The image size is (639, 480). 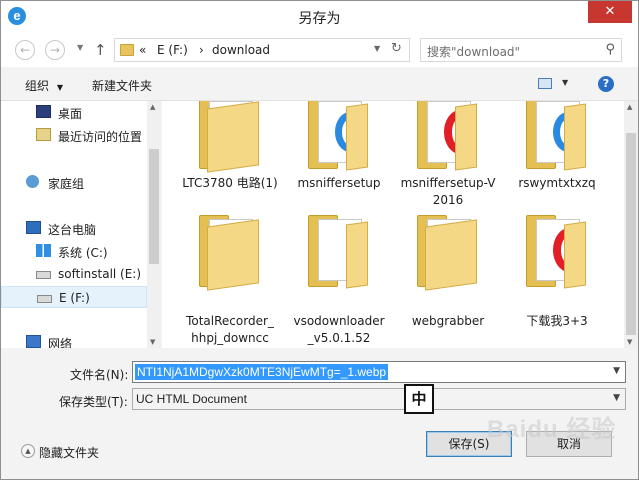 I want to click on organize-label: 组织, so click(x=37, y=86).